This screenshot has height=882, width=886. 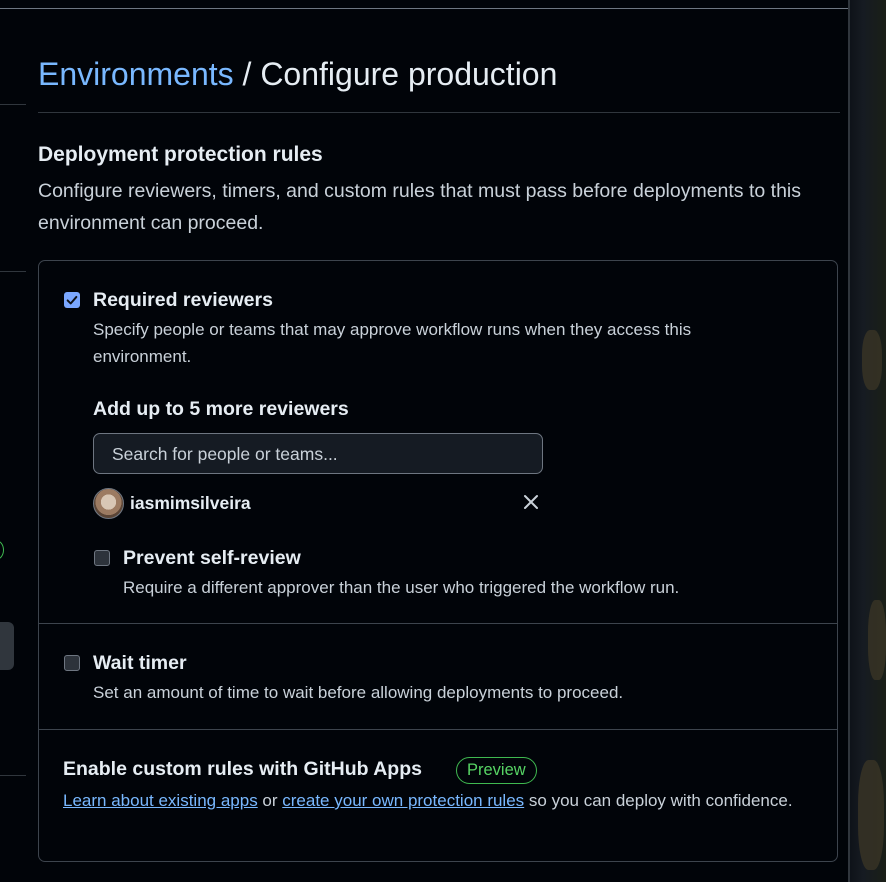 What do you see at coordinates (102, 558) in the screenshot?
I see `prevent-self-review-checkbox` at bounding box center [102, 558].